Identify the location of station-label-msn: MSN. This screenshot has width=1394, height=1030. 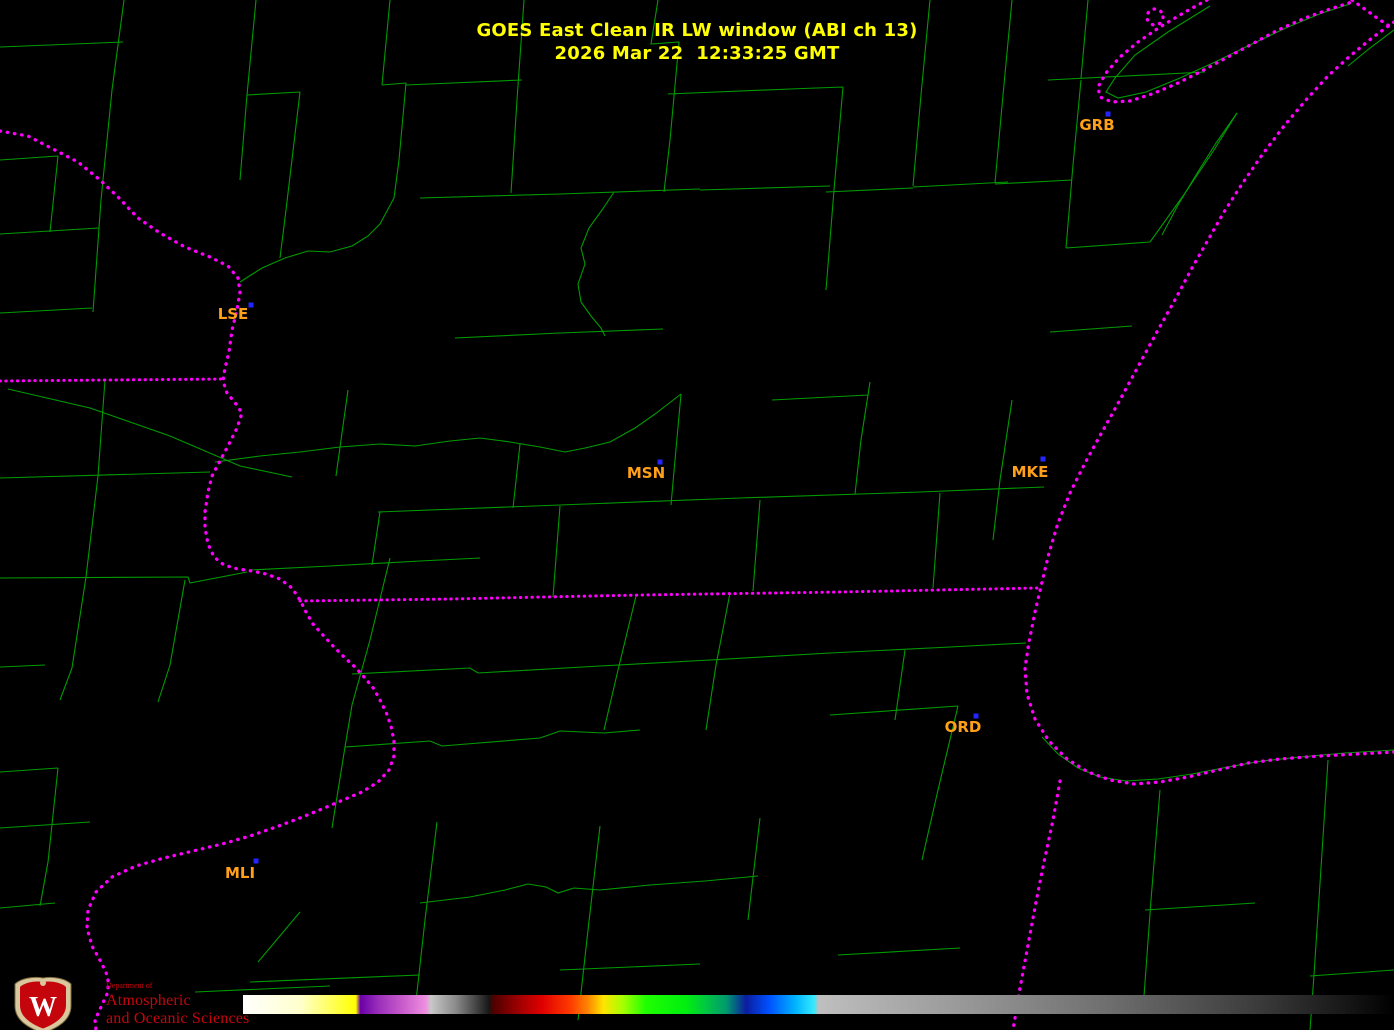
(646, 473).